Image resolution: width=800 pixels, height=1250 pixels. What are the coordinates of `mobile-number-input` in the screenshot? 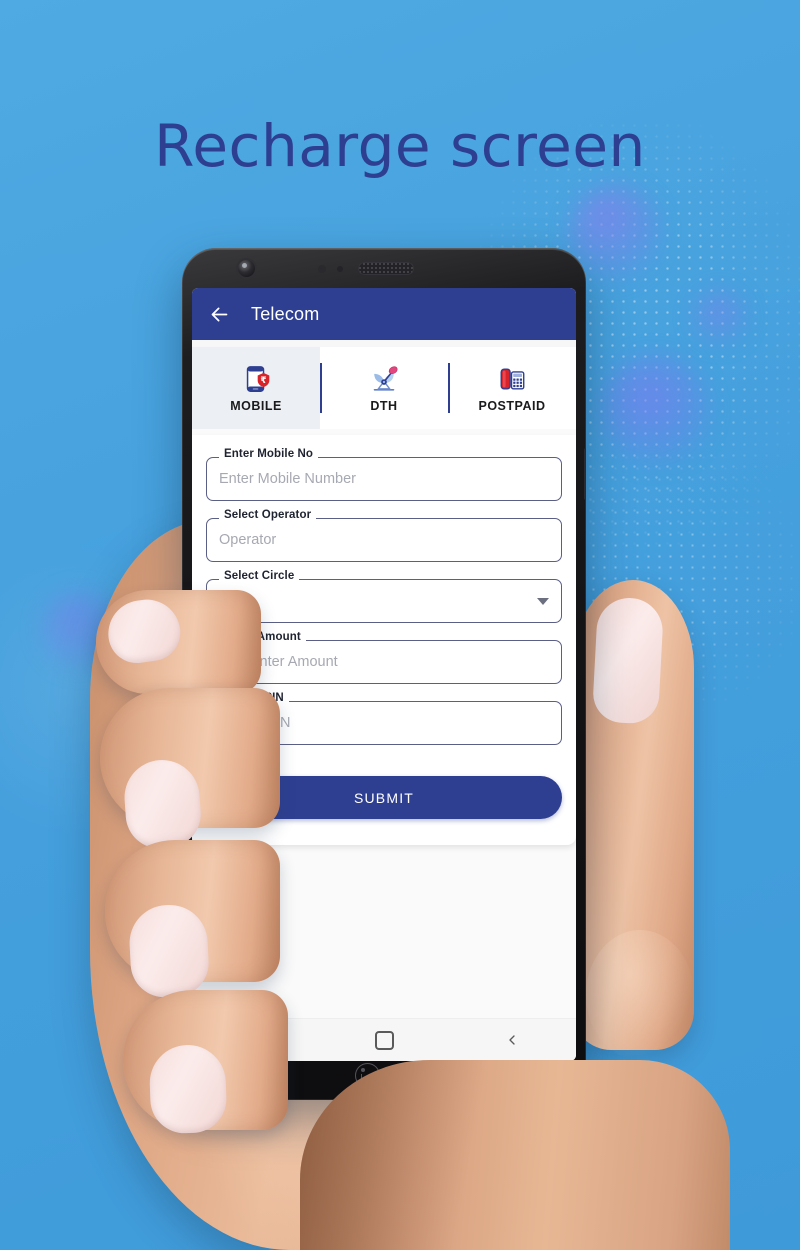 It's located at (384, 479).